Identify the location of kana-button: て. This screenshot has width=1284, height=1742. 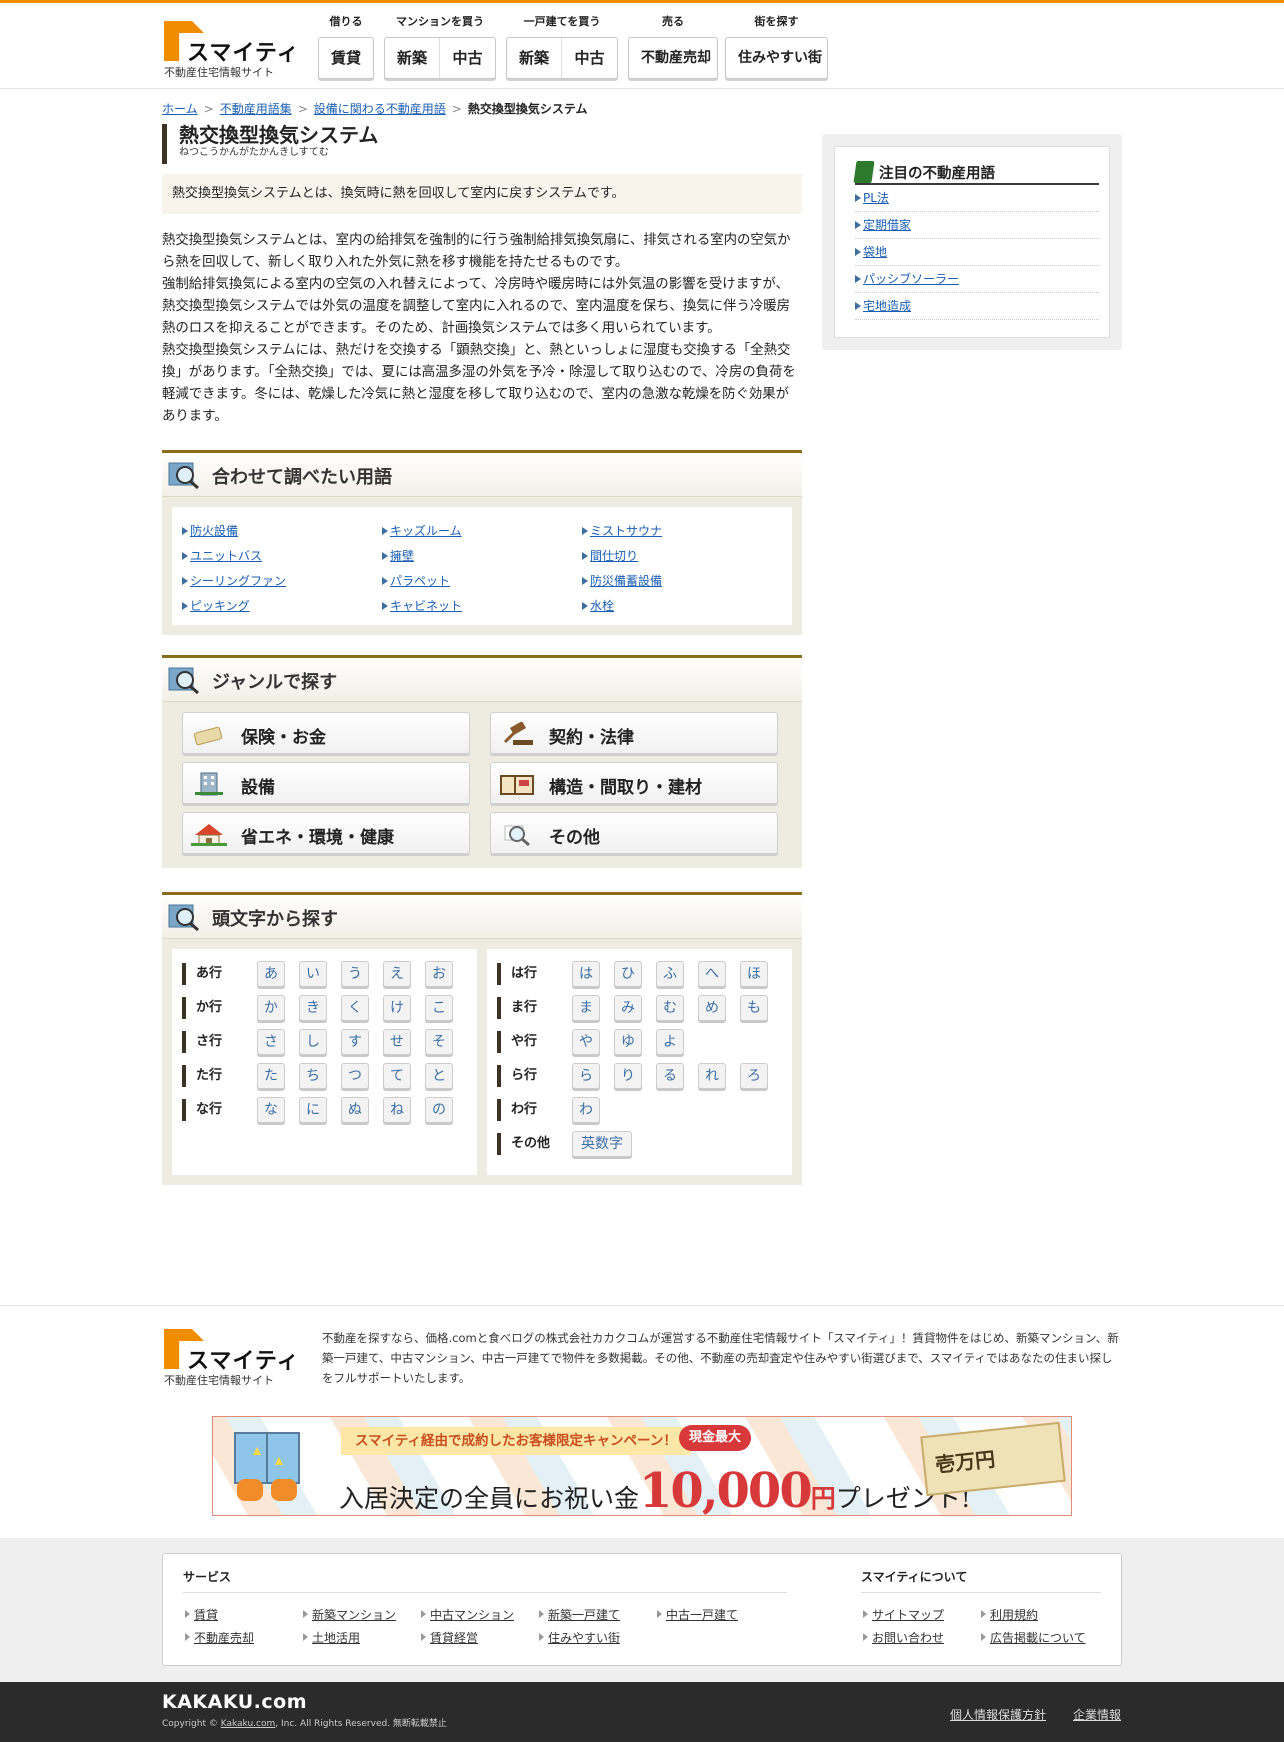
(397, 1076).